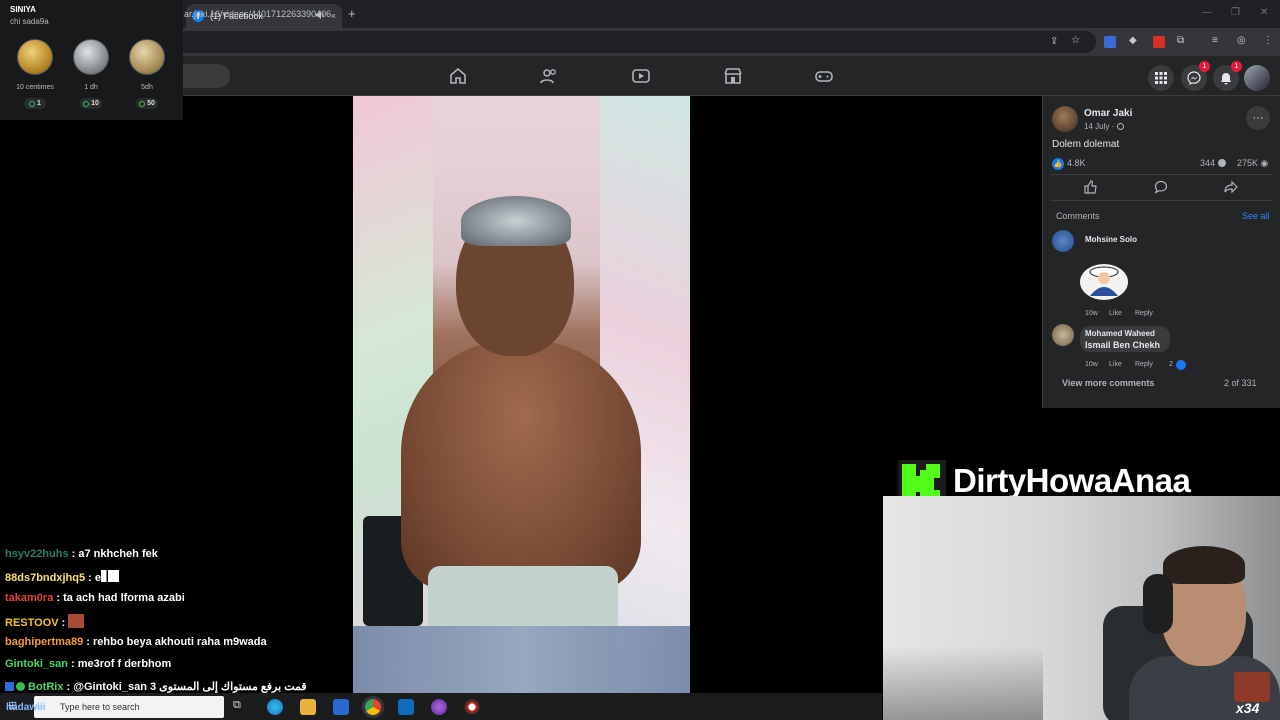 This screenshot has width=1280, height=720. Describe the element at coordinates (1161, 174) in the screenshot. I see `divider` at that location.